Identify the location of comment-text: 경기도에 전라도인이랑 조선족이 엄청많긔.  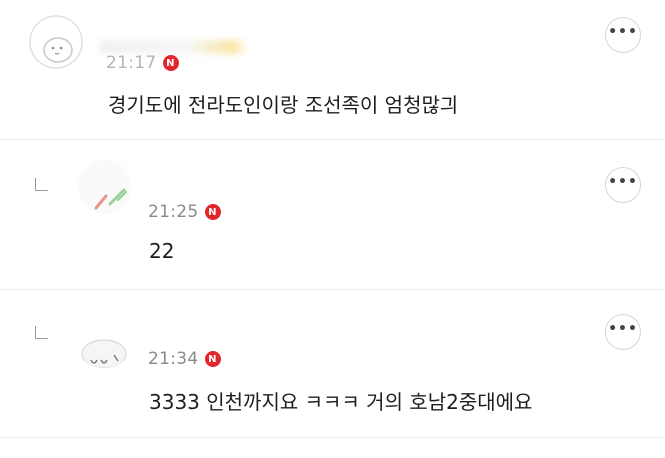
(283, 105).